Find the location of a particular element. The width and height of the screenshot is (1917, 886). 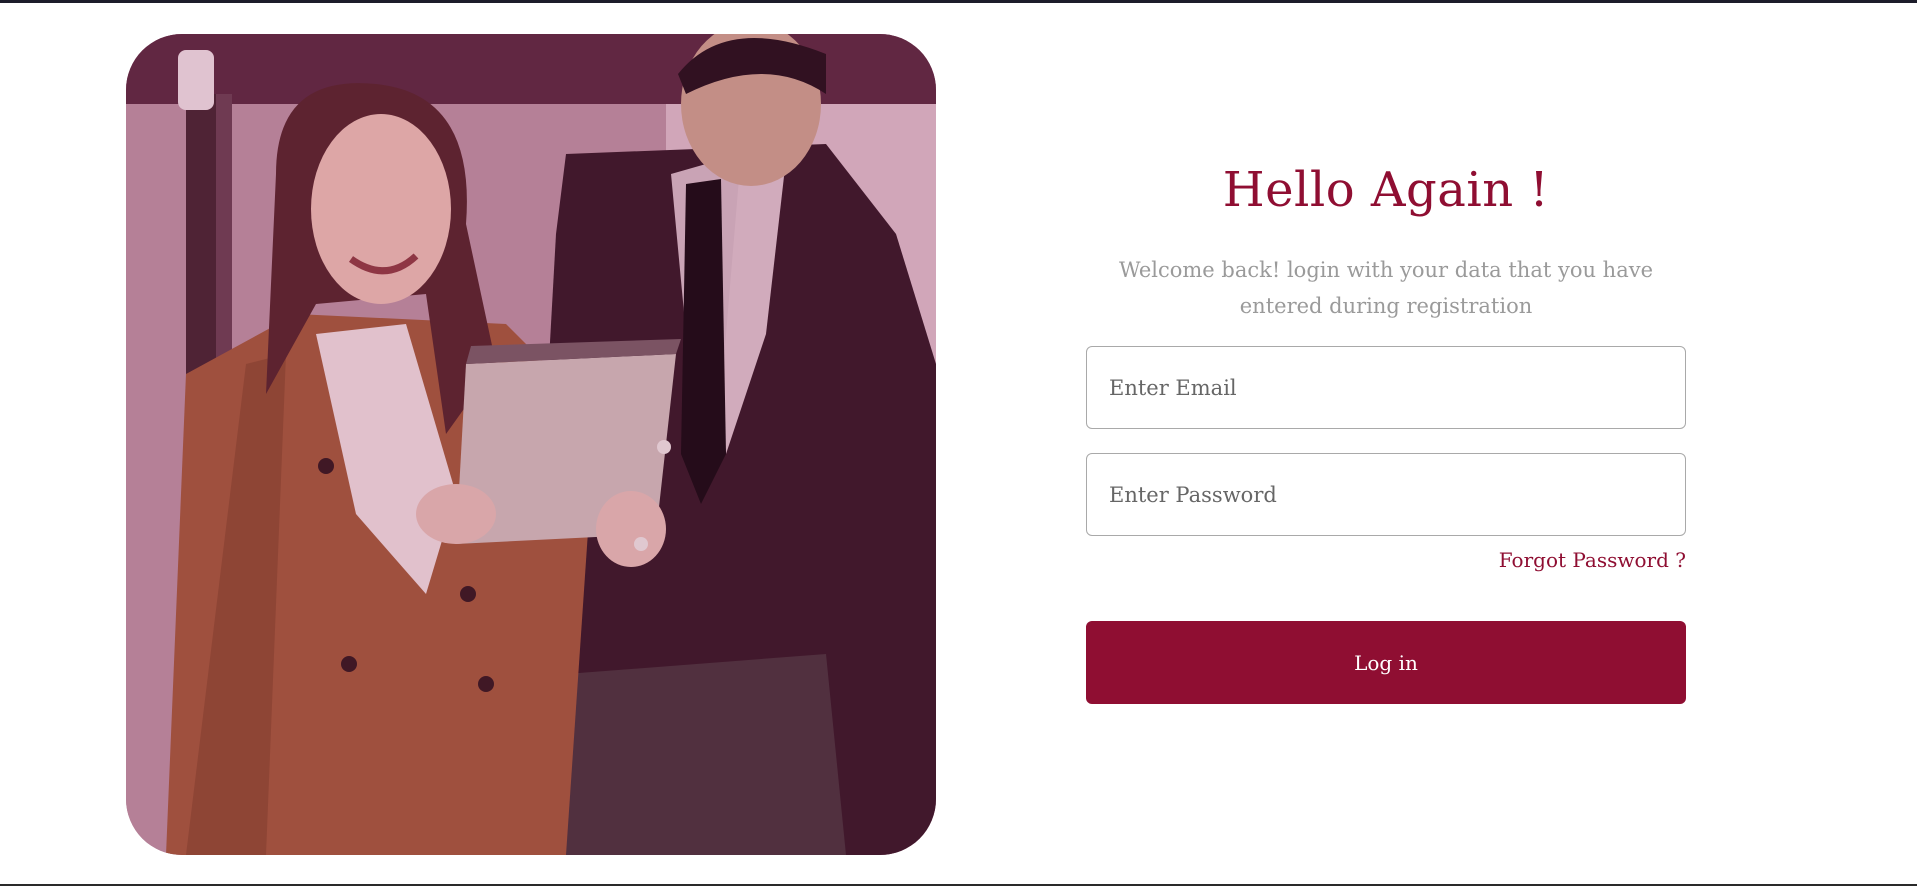

forgot-password-link: Forgot Password ? is located at coordinates (1592, 560).